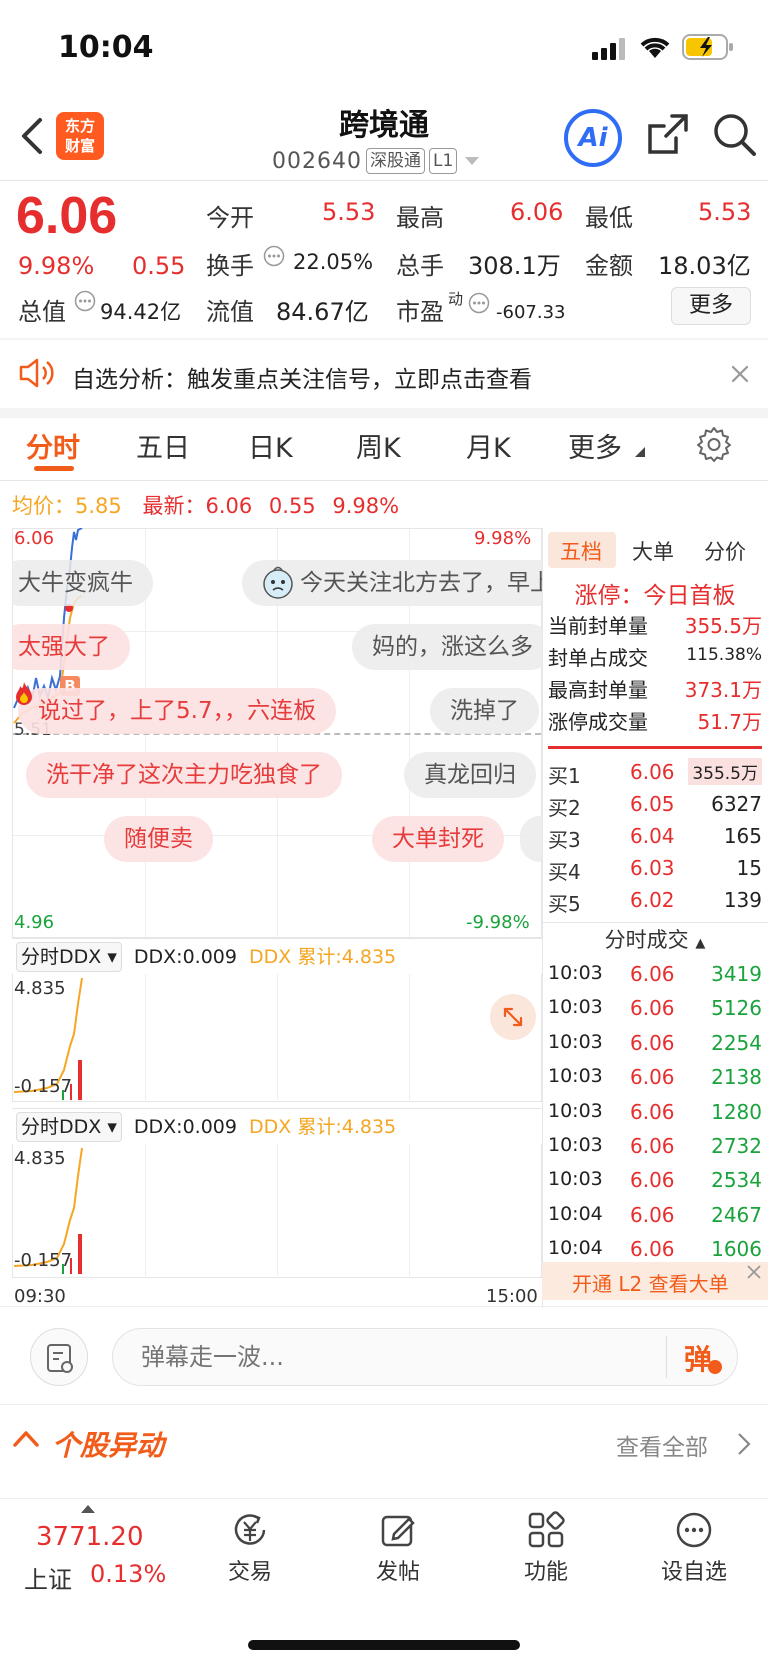 This screenshot has height=1663, width=768. What do you see at coordinates (513, 1017) in the screenshot?
I see `expand-button` at bounding box center [513, 1017].